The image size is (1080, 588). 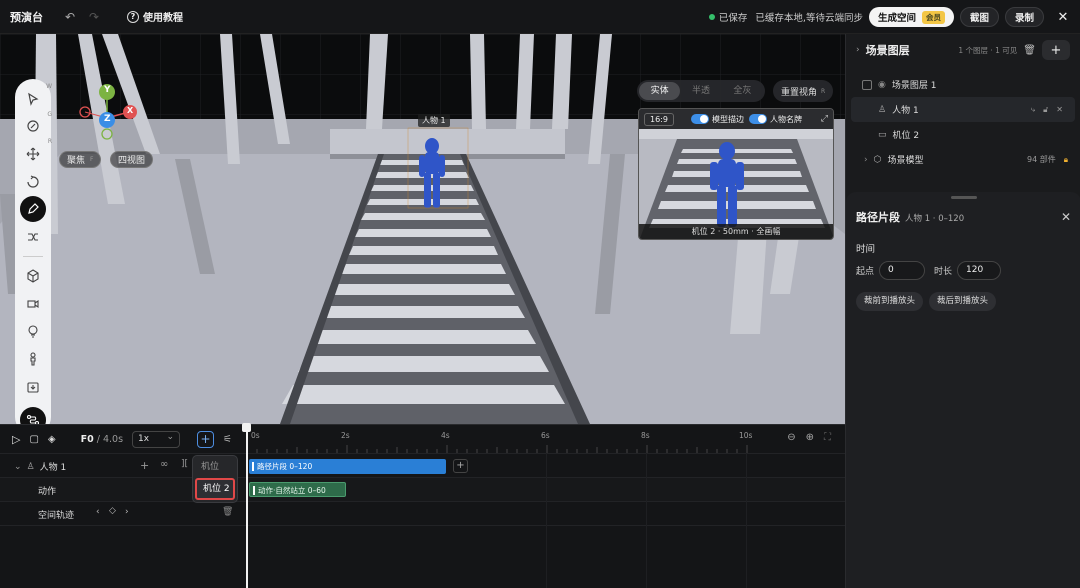 I want to click on start-input: 0, so click(x=902, y=270).